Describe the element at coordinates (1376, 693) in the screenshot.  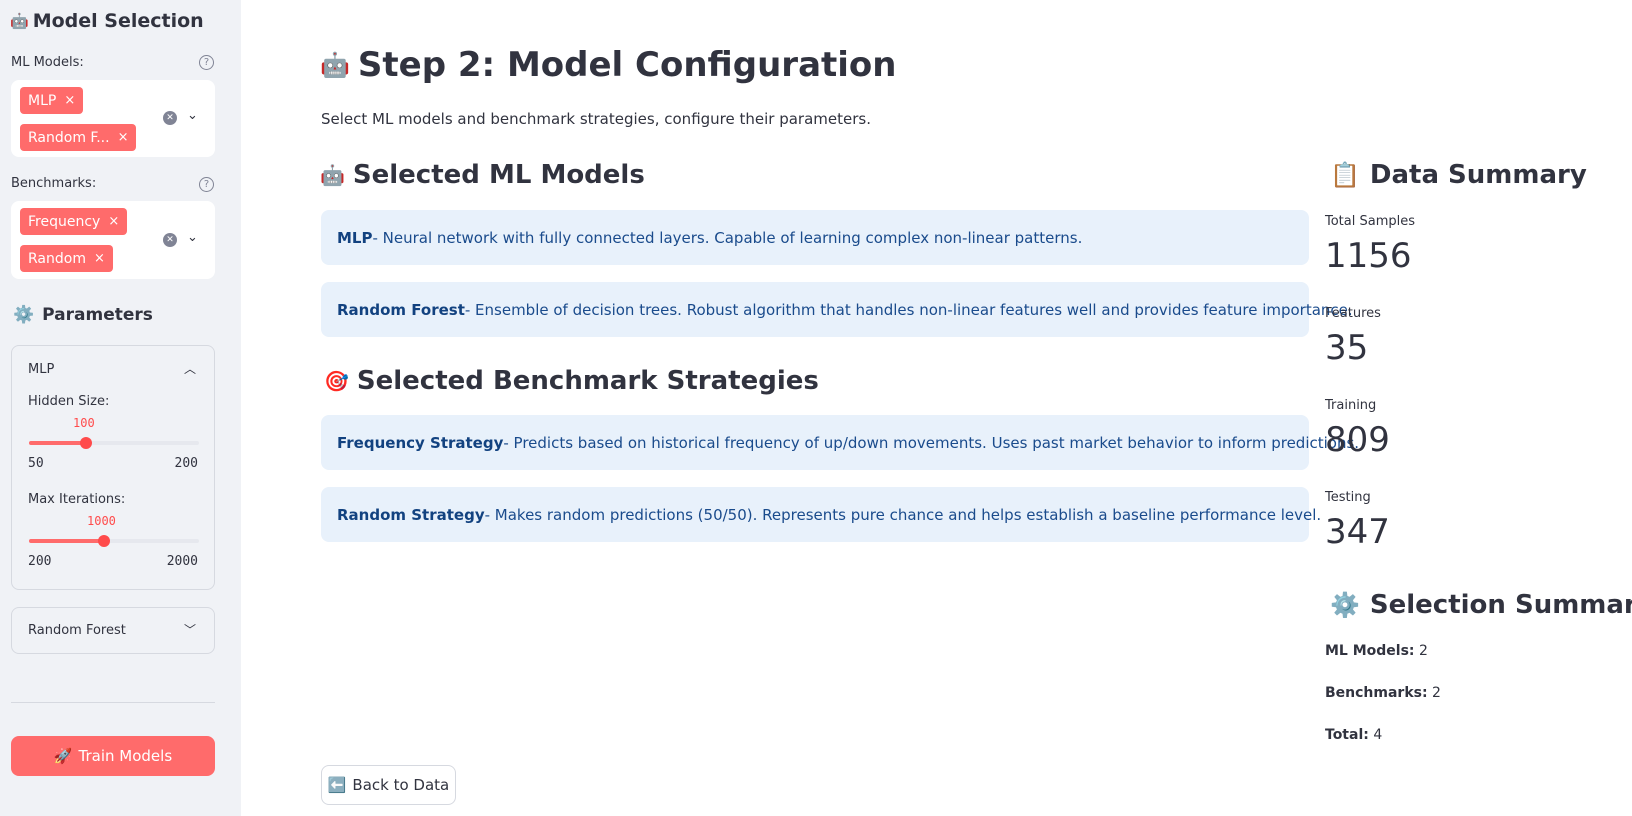
I see `summary-label: Benchmarks:` at that location.